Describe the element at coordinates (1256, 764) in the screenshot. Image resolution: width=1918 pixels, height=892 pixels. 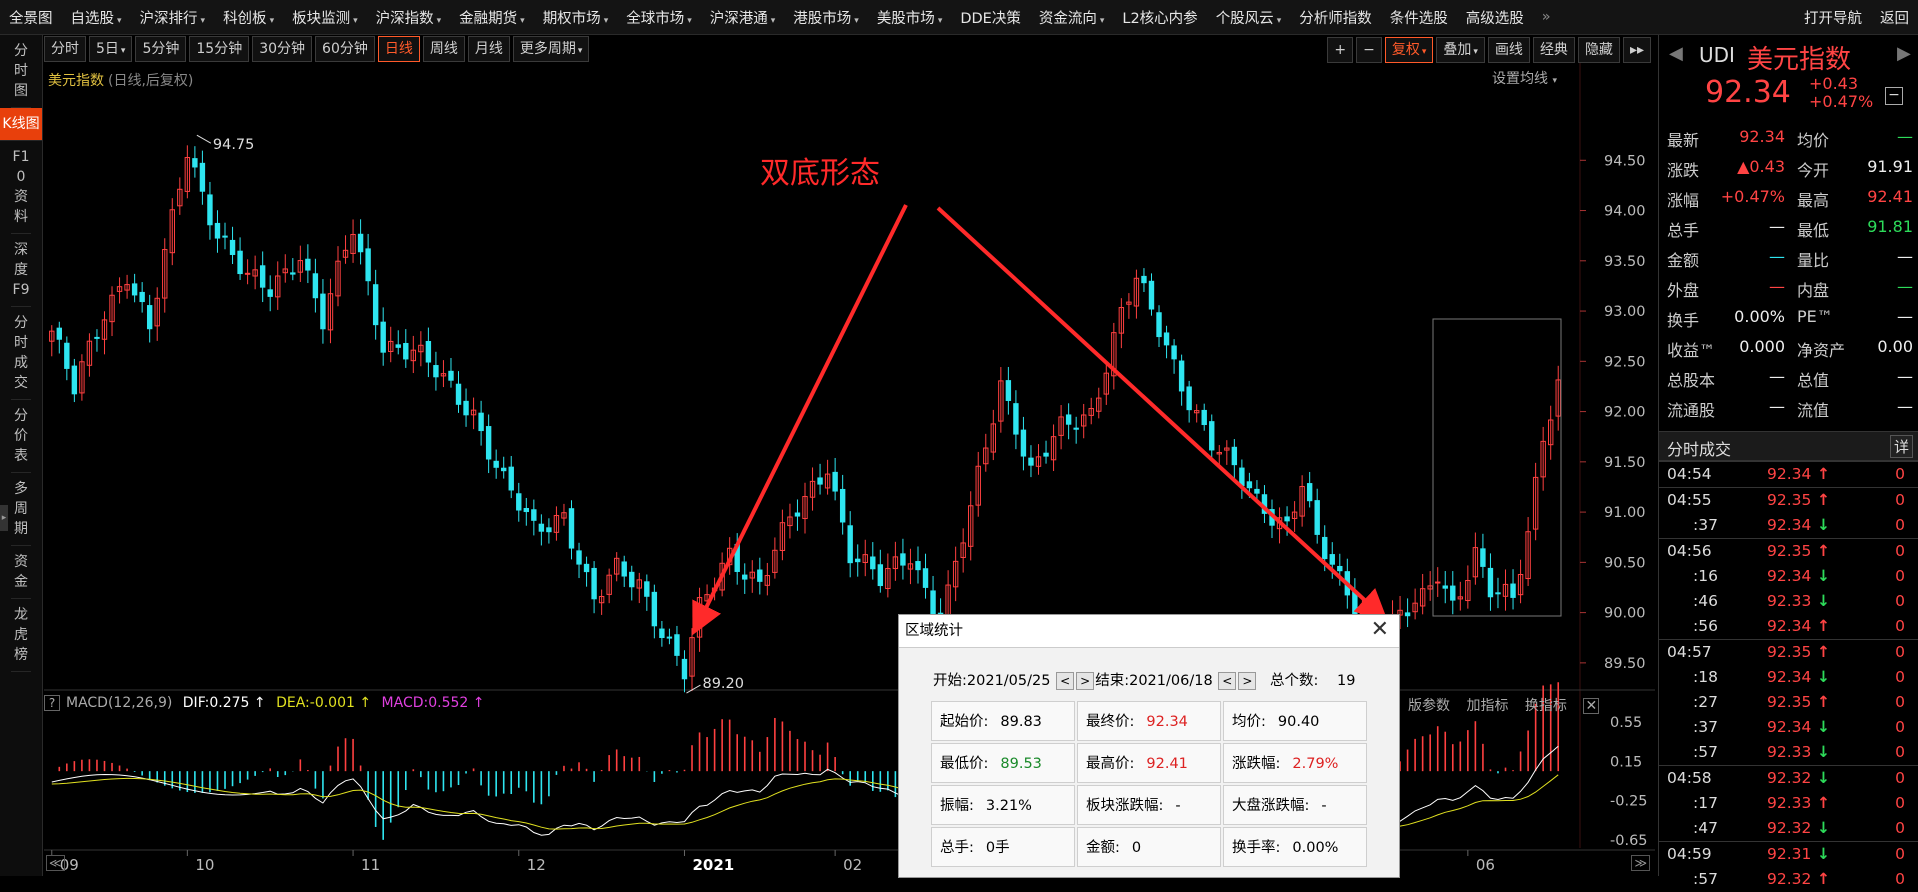
I see `stat-label: 涨跌幅:` at that location.